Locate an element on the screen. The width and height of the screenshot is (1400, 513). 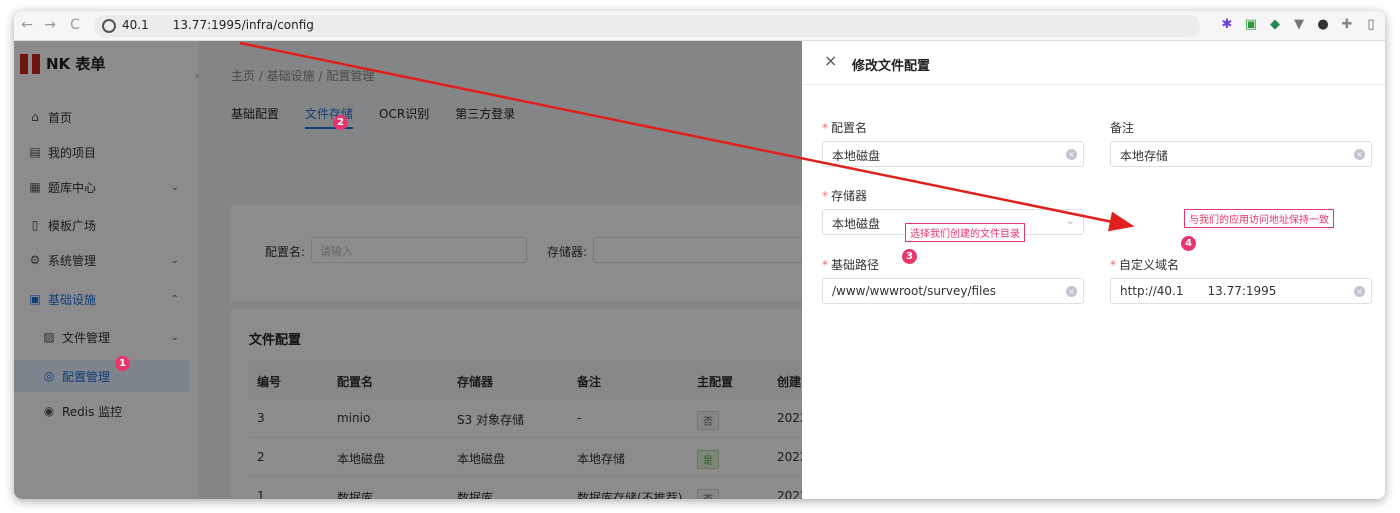
drawer-title: 修改文件配置 is located at coordinates (891, 66).